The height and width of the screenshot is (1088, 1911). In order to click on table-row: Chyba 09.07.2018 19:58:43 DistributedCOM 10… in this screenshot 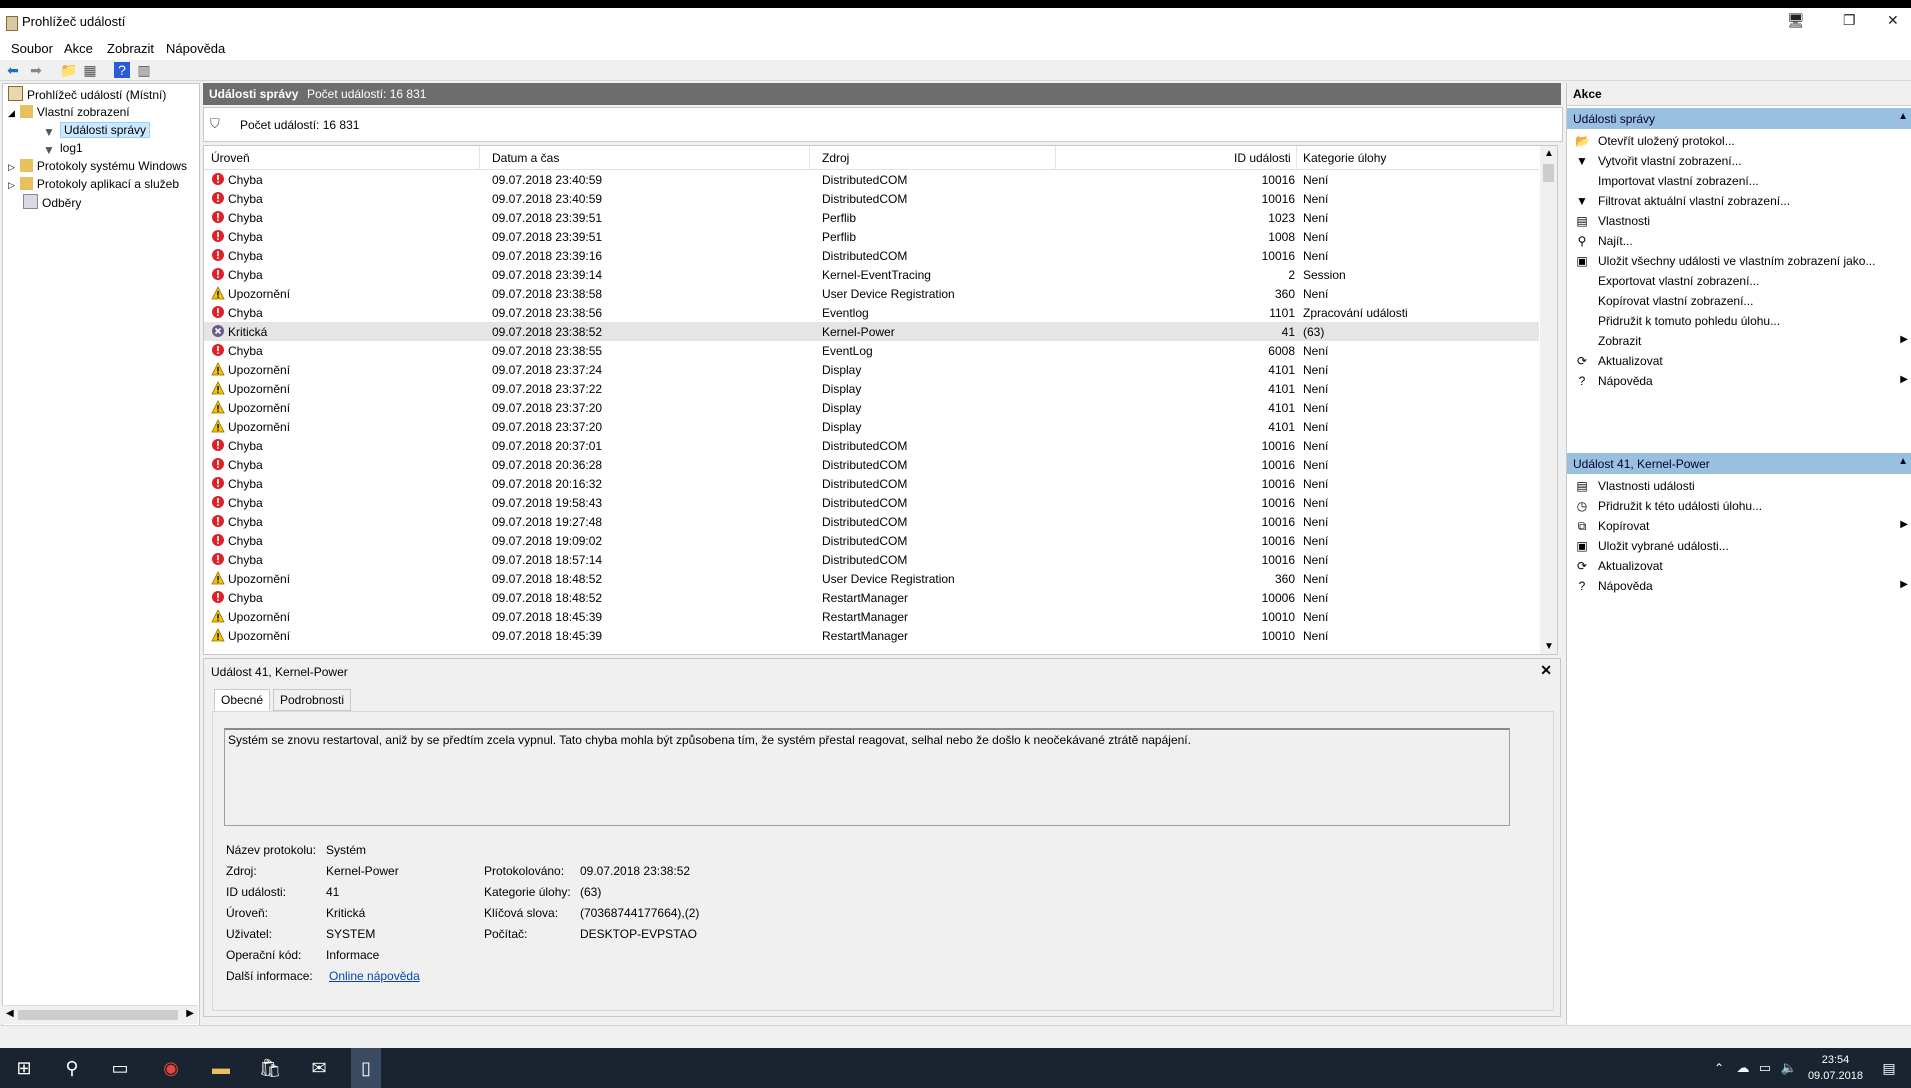, I will do `click(871, 502)`.